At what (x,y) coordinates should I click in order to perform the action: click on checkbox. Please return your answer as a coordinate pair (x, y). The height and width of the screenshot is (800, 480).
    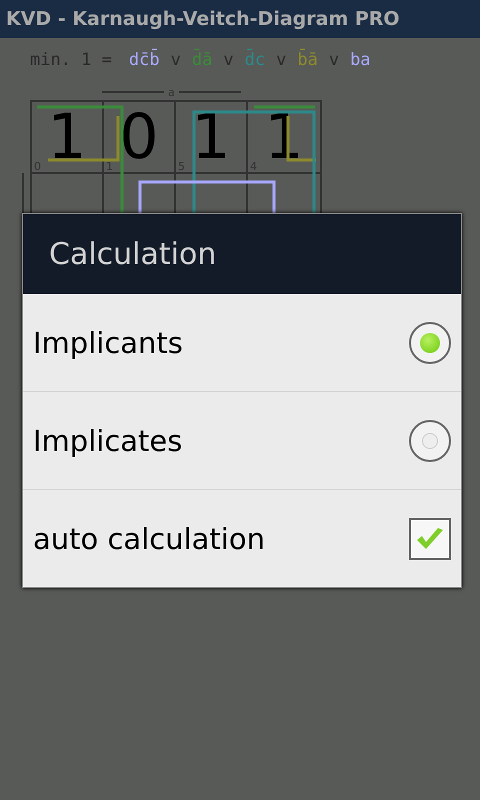
    Looking at the image, I should click on (430, 539).